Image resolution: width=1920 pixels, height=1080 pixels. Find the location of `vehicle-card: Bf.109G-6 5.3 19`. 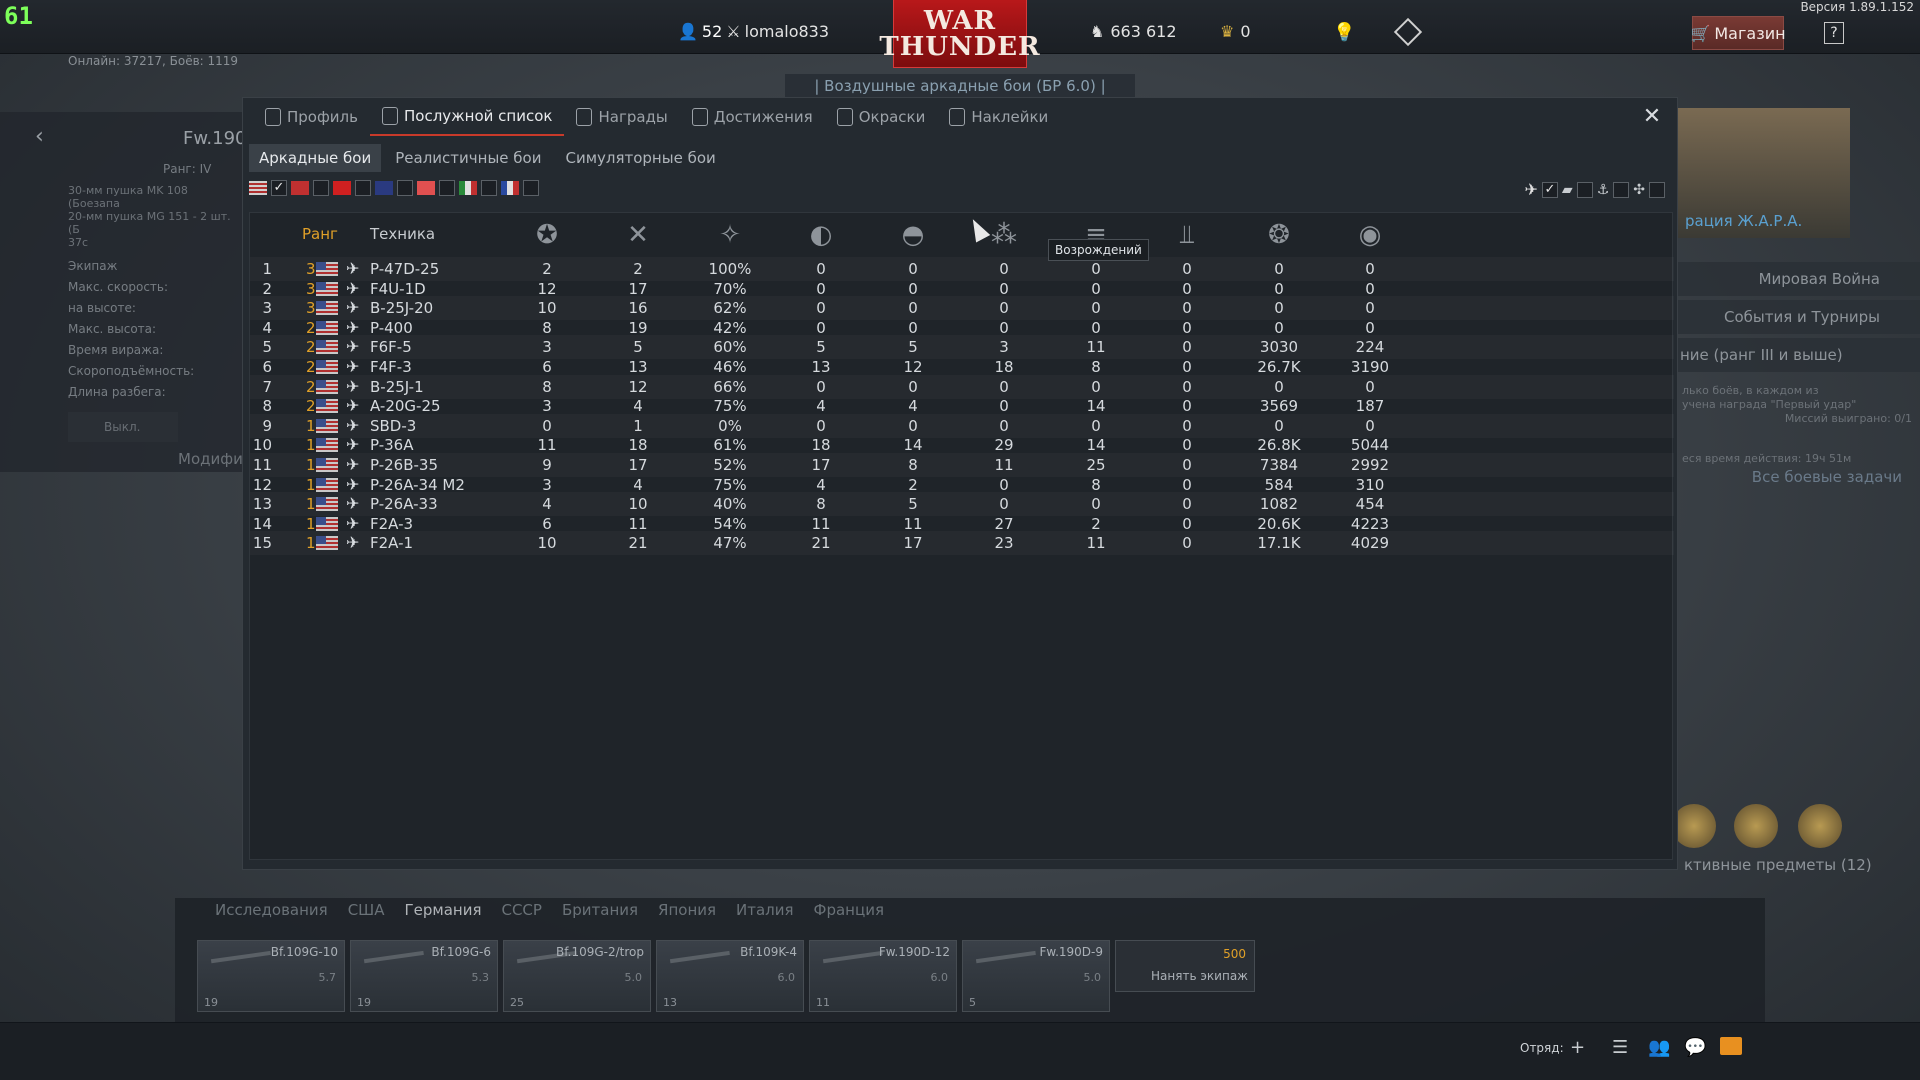

vehicle-card: Bf.109G-6 5.3 19 is located at coordinates (424, 976).